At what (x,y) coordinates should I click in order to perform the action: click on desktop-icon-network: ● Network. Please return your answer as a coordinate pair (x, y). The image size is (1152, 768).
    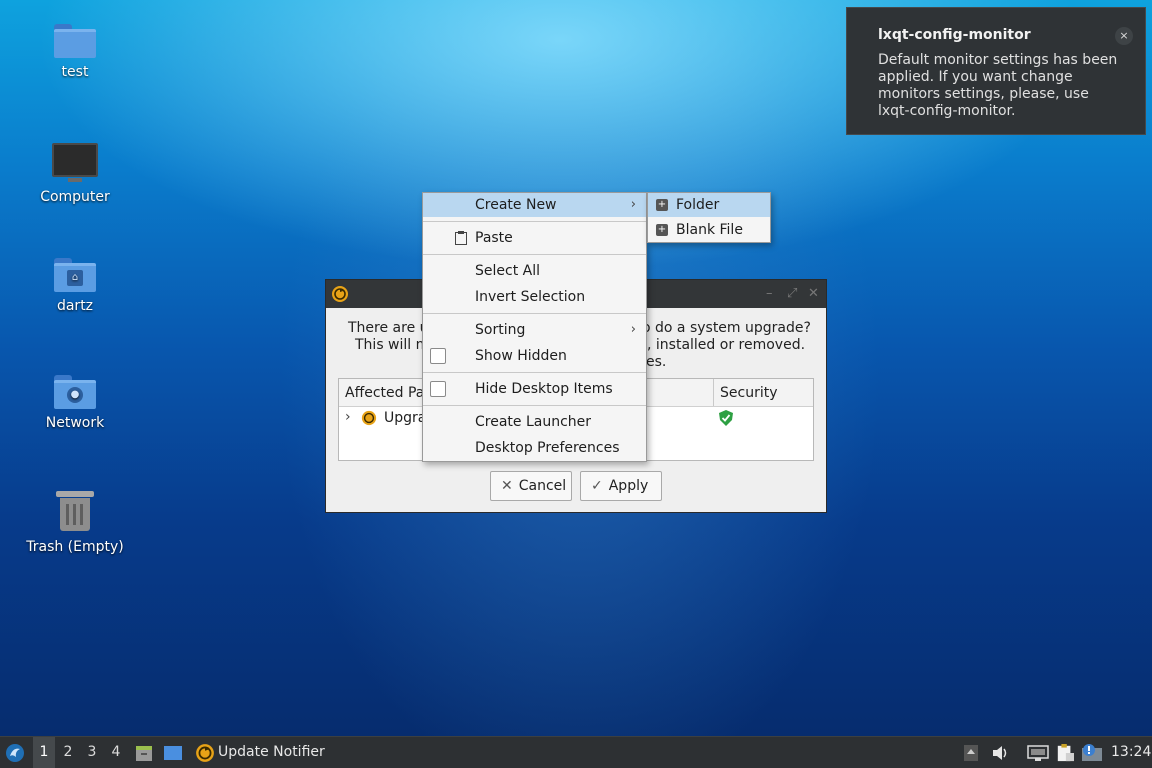
    Looking at the image, I should click on (75, 403).